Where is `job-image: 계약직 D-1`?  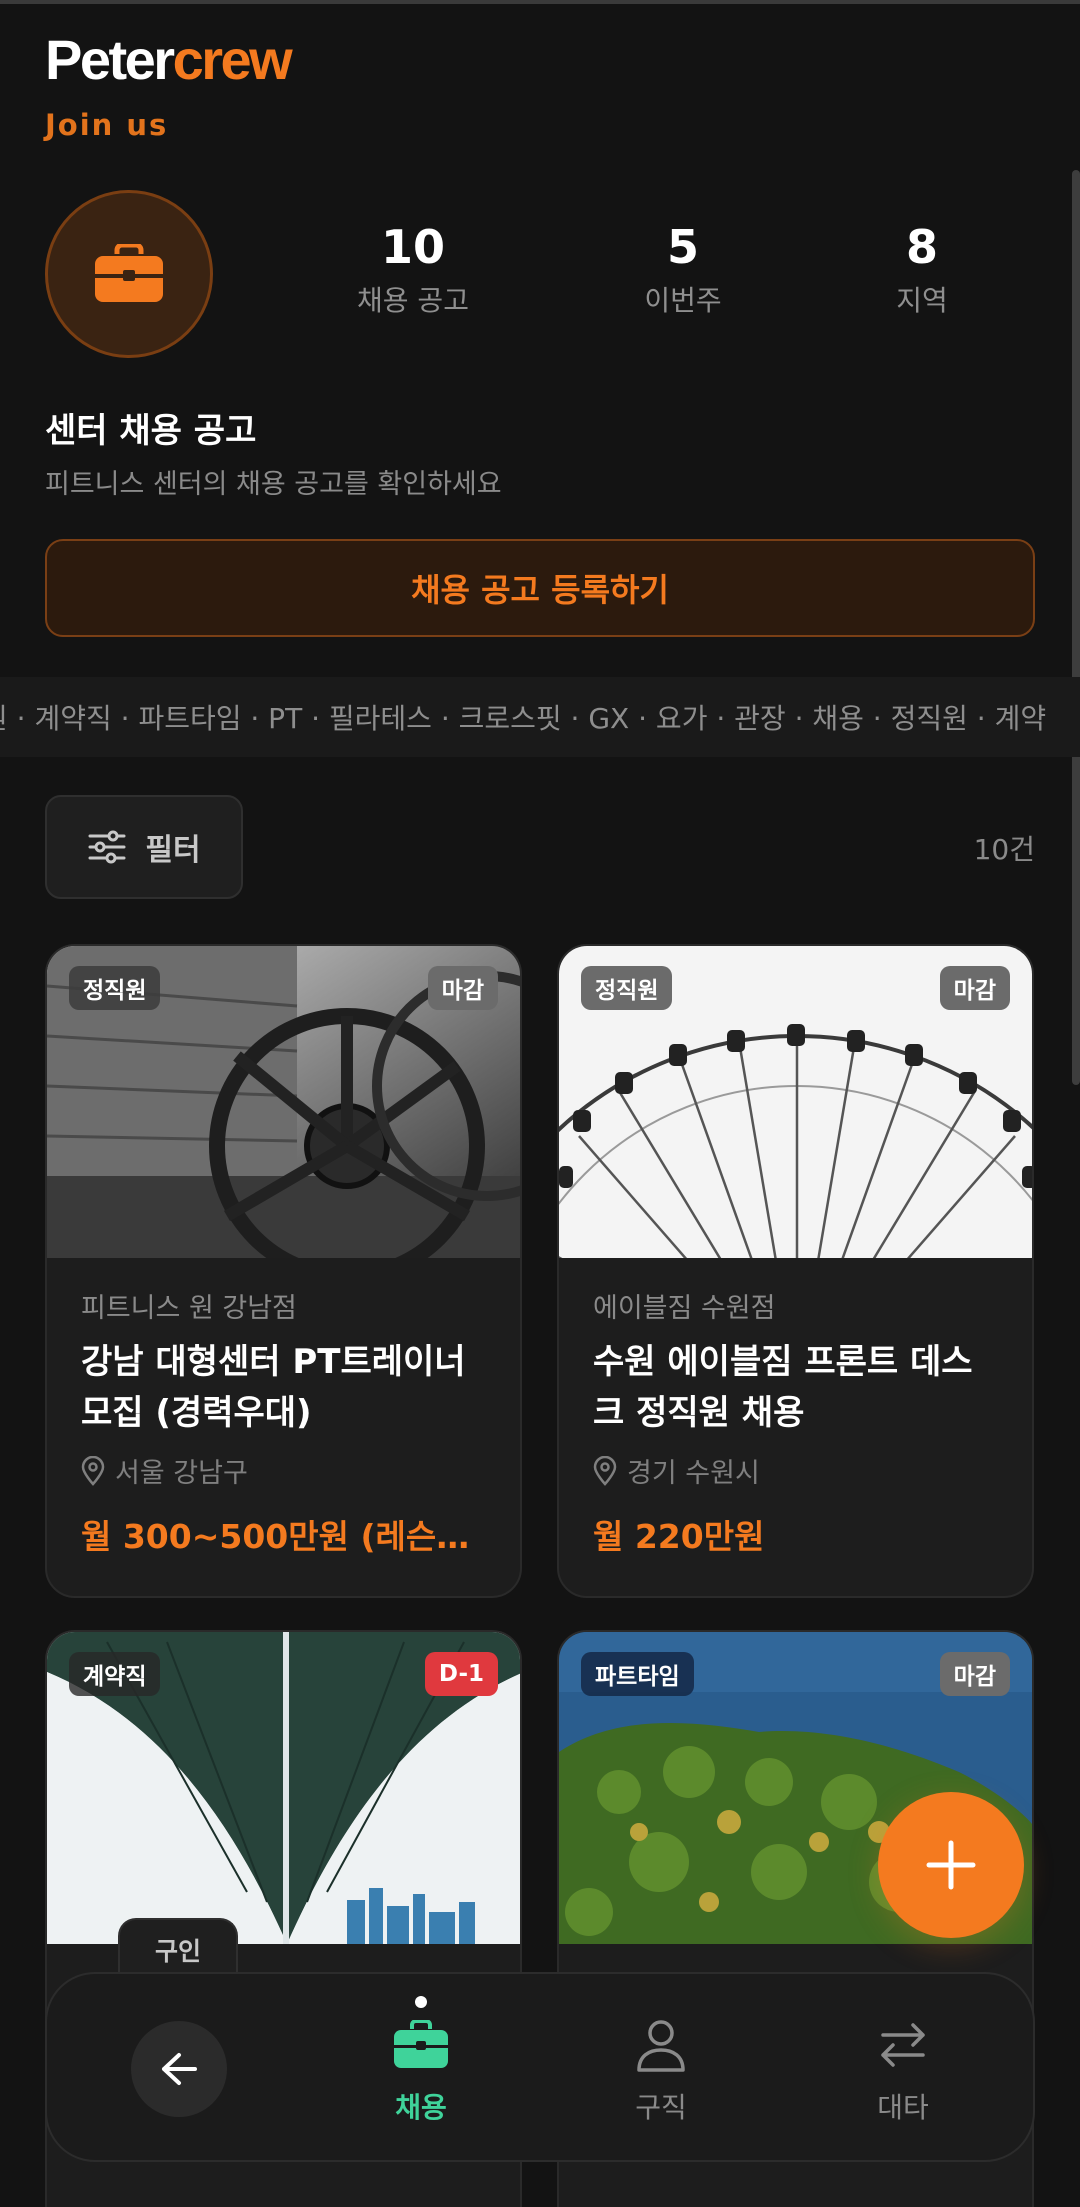 job-image: 계약직 D-1 is located at coordinates (283, 1788).